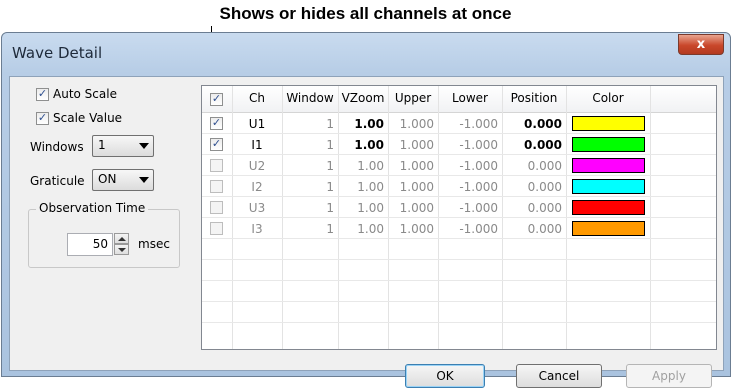 This screenshot has width=731, height=388. What do you see at coordinates (92, 208) in the screenshot?
I see `observation-time-title: Observation Time` at bounding box center [92, 208].